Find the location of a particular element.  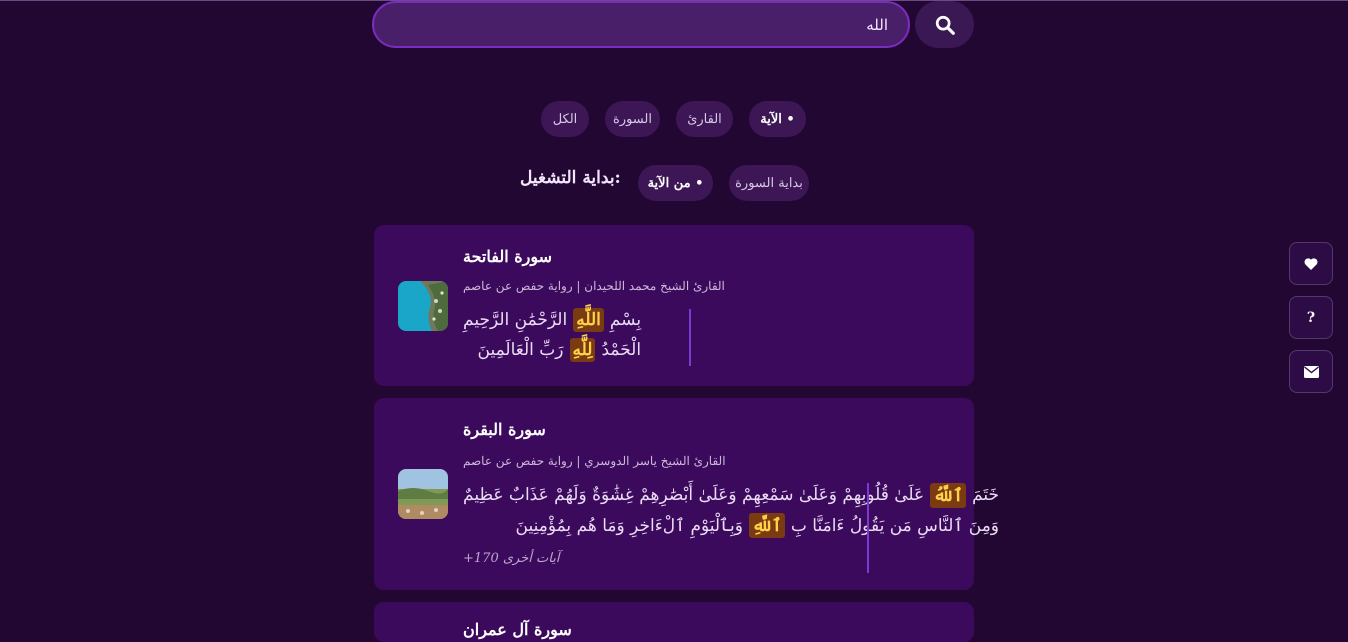

verse-text: رَبِّ الْعَالَمِينَ is located at coordinates (520, 350).